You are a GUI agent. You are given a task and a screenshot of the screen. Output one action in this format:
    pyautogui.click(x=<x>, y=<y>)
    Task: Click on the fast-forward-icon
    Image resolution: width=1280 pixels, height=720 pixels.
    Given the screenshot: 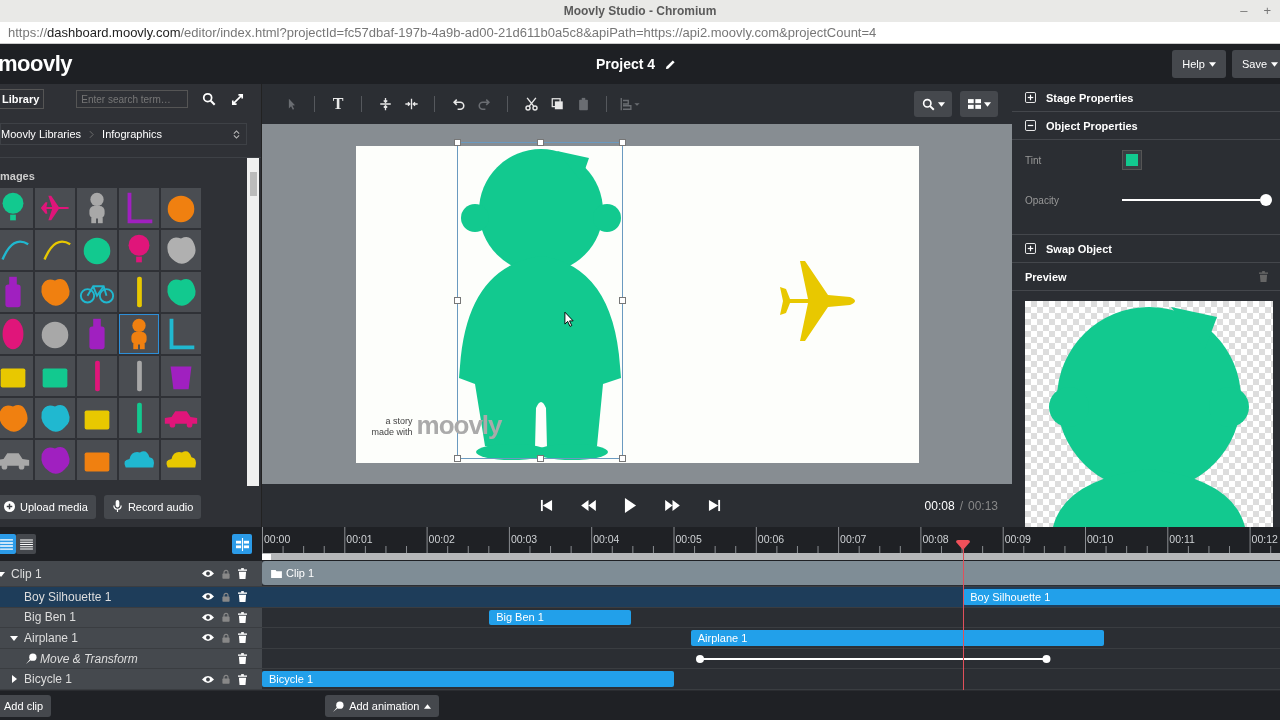 What is the action you would take?
    pyautogui.click(x=672, y=505)
    